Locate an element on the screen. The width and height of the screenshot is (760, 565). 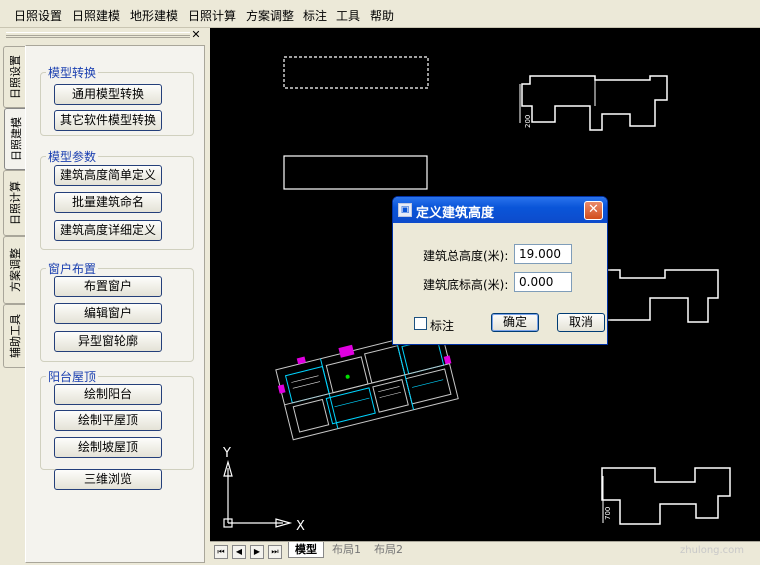
tab-auxiliary-tools: 辅助工具 is located at coordinates (14, 336).